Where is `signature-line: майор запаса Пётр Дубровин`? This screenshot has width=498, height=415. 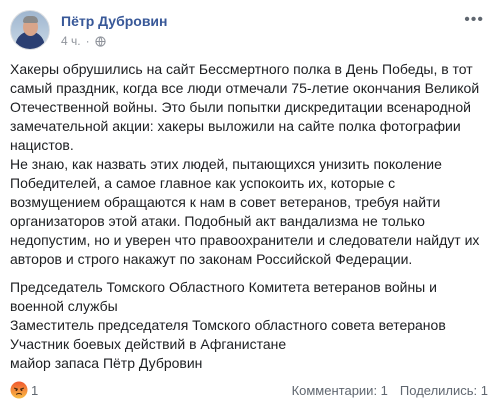 signature-line: майор запаса Пётр Дубровин is located at coordinates (106, 363).